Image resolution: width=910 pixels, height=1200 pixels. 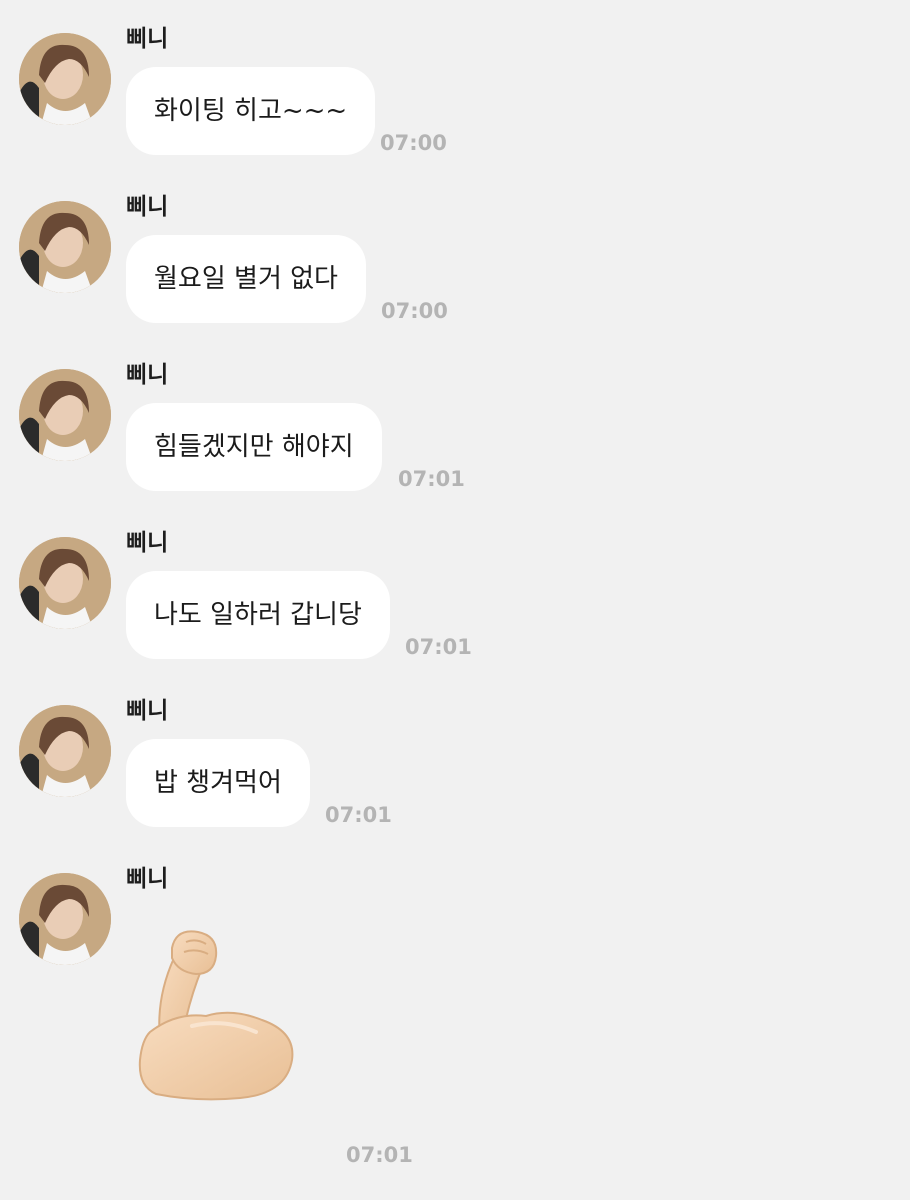 What do you see at coordinates (455, 252) in the screenshot?
I see `message-group: 삐니 월요일 별거 없다 07:00` at bounding box center [455, 252].